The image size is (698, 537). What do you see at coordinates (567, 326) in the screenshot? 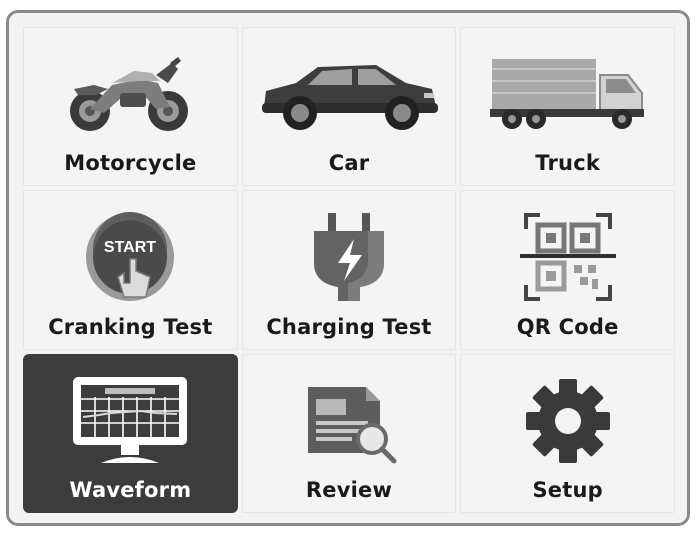
I see `tile-label-qr-code: QR Code` at bounding box center [567, 326].